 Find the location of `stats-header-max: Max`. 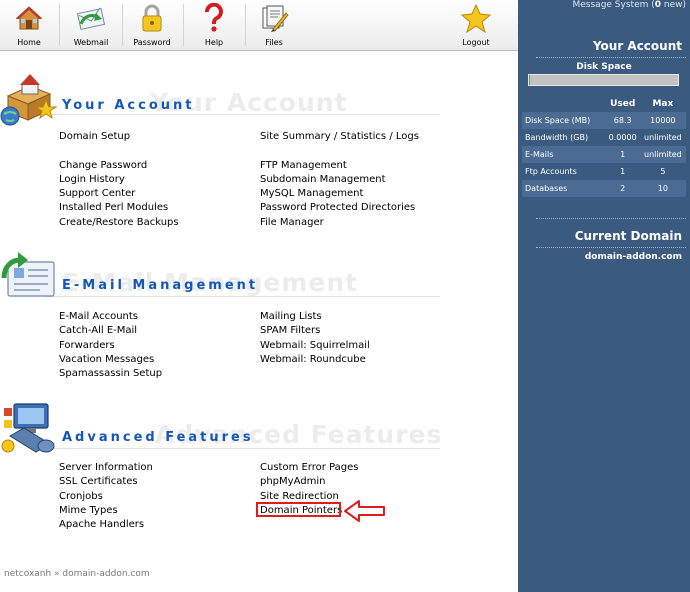

stats-header-max: Max is located at coordinates (663, 104).